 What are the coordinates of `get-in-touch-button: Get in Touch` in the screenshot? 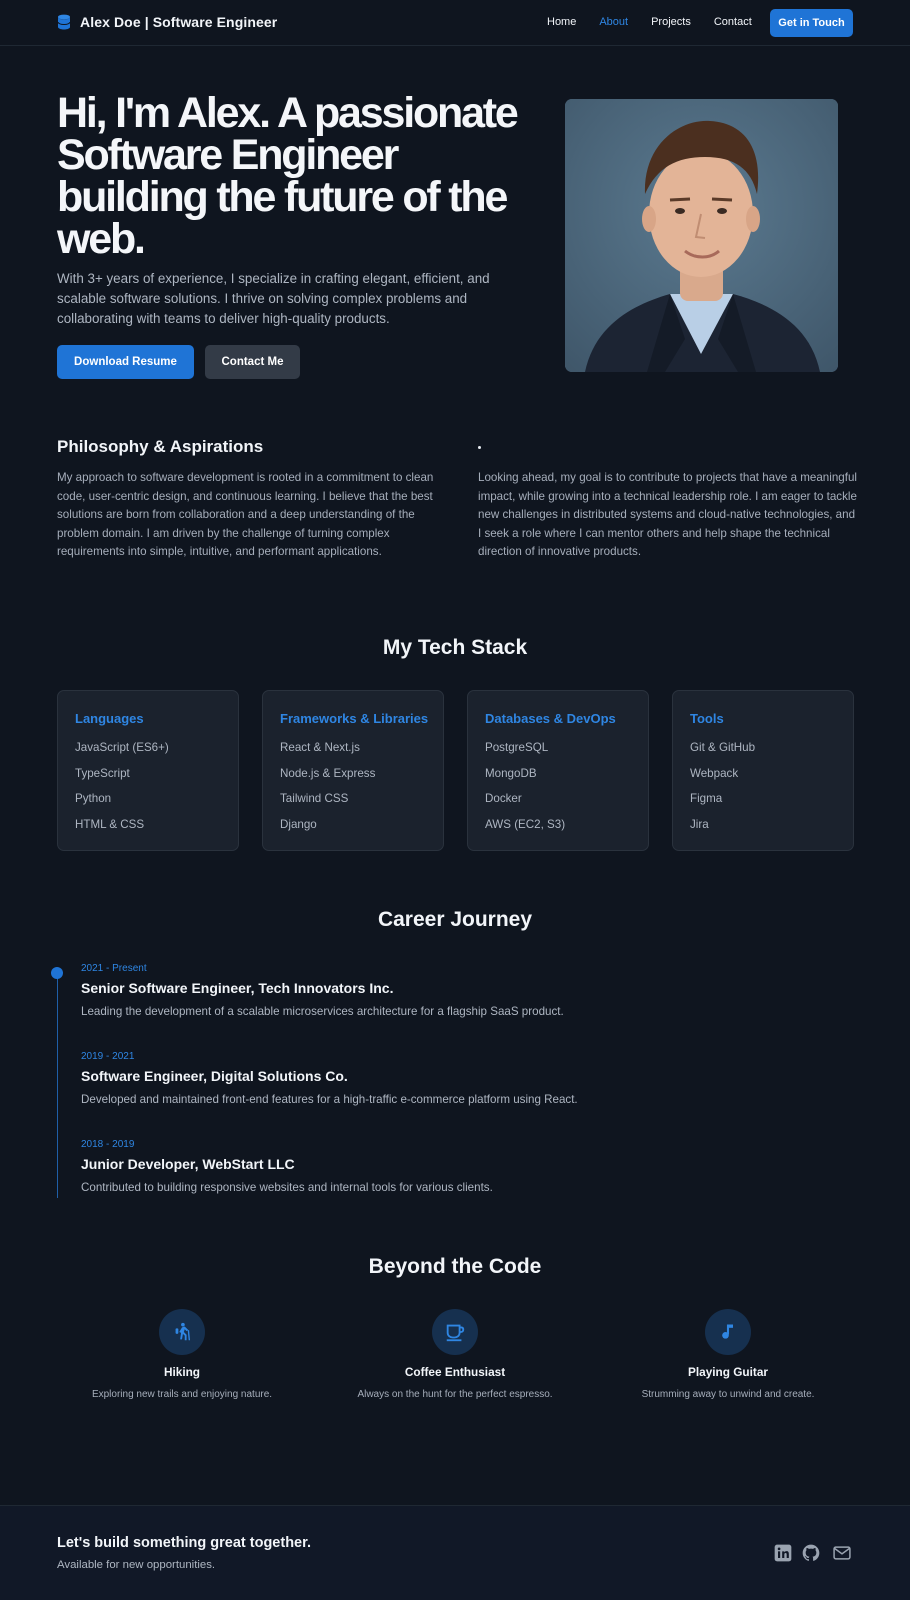 It's located at (811, 23).